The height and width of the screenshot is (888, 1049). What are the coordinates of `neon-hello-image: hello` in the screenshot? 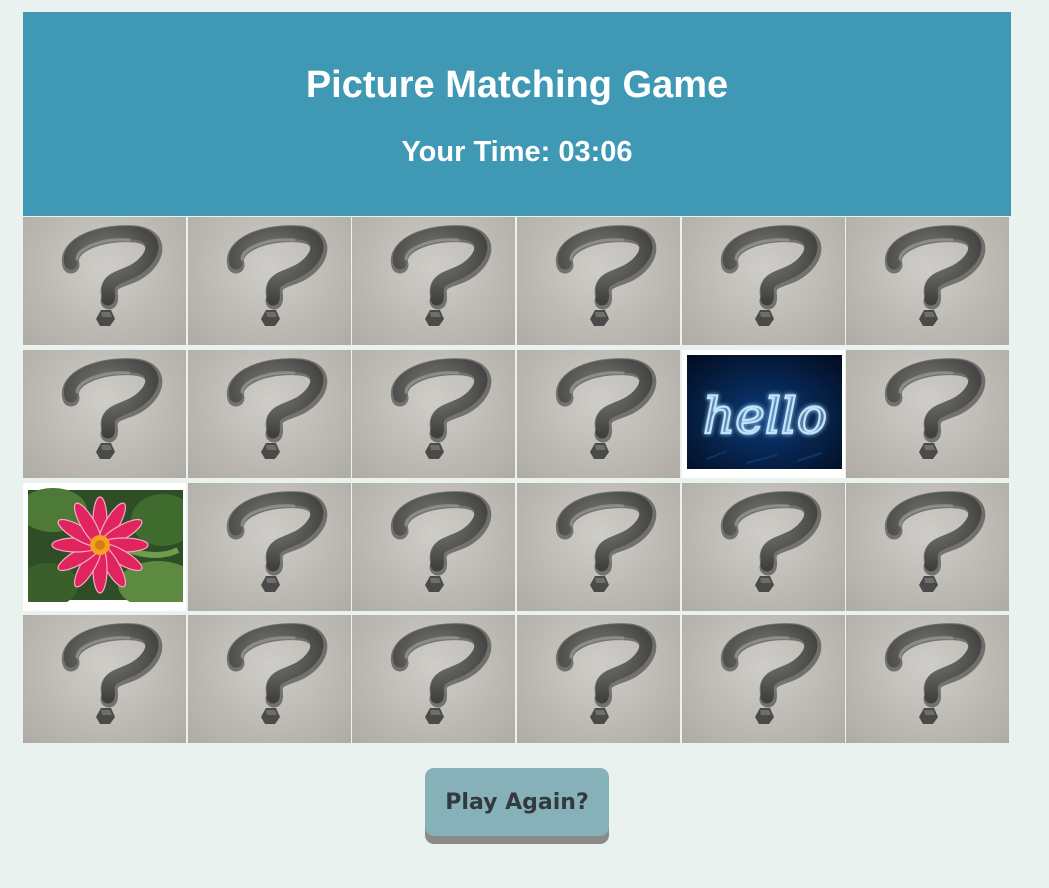 It's located at (764, 412).